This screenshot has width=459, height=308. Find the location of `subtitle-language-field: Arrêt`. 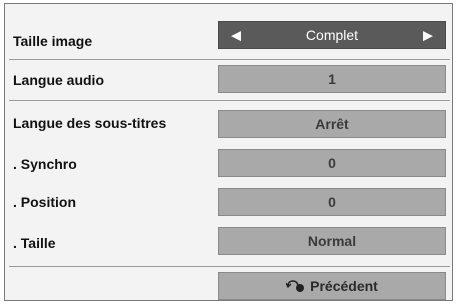

subtitle-language-field: Arrêt is located at coordinates (332, 124).